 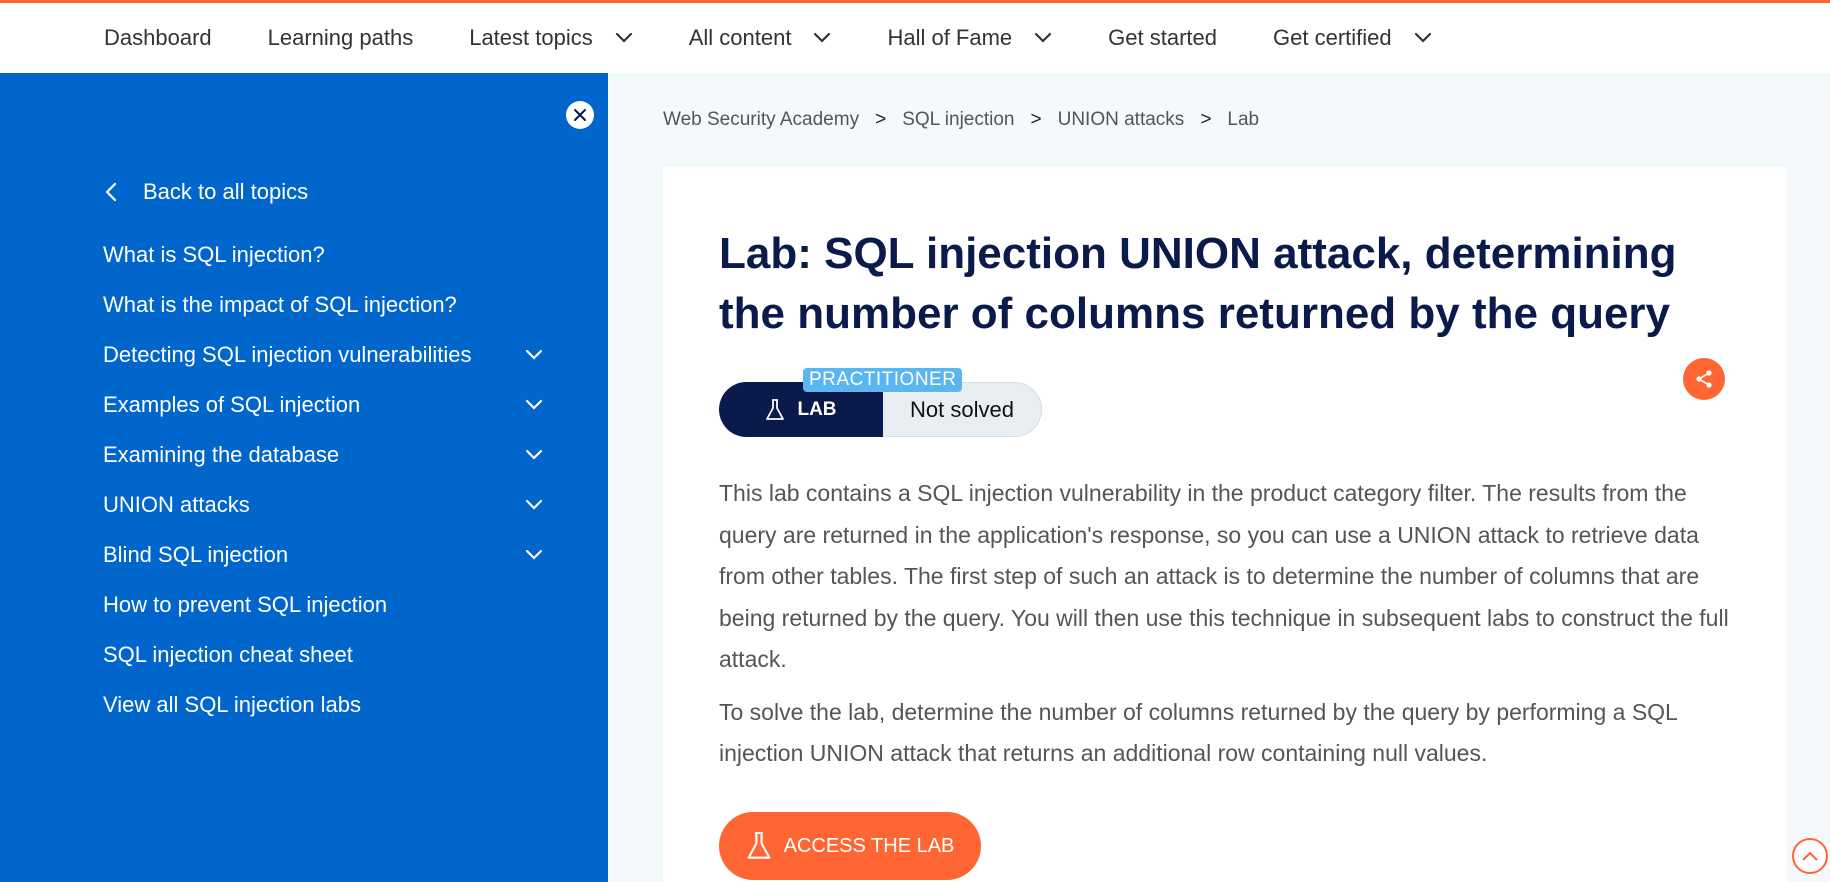 What do you see at coordinates (228, 654) in the screenshot?
I see `sidebar-item-label: SQL injection cheat sheet` at bounding box center [228, 654].